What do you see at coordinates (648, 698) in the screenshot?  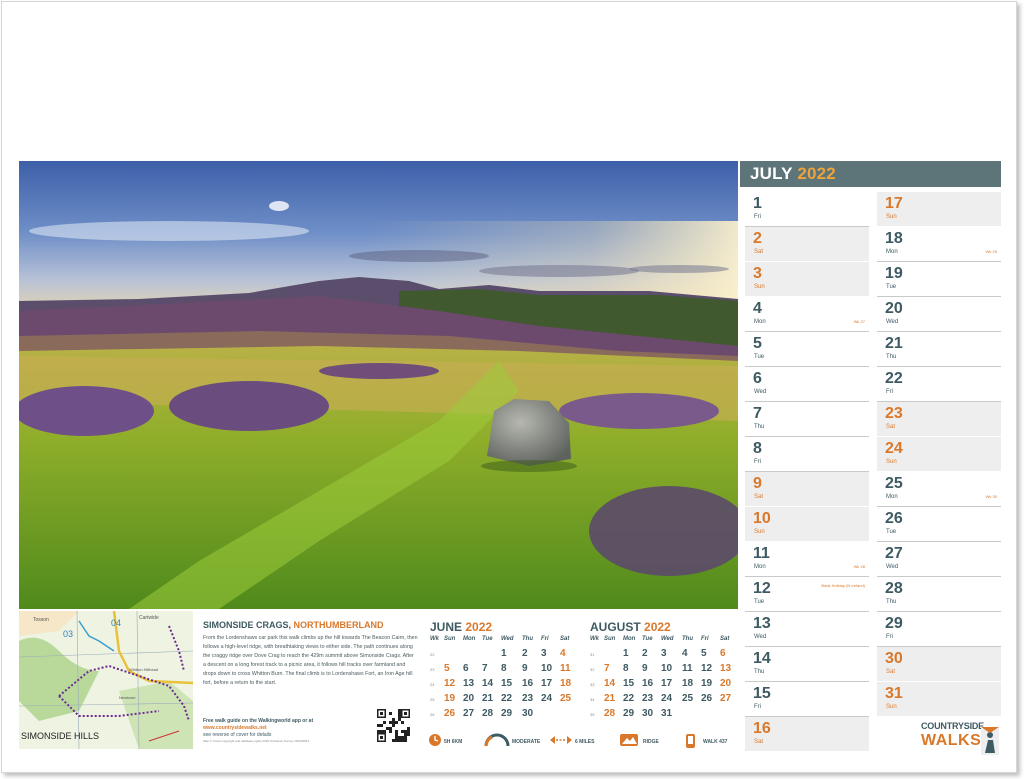 I see `date-cell: 23` at bounding box center [648, 698].